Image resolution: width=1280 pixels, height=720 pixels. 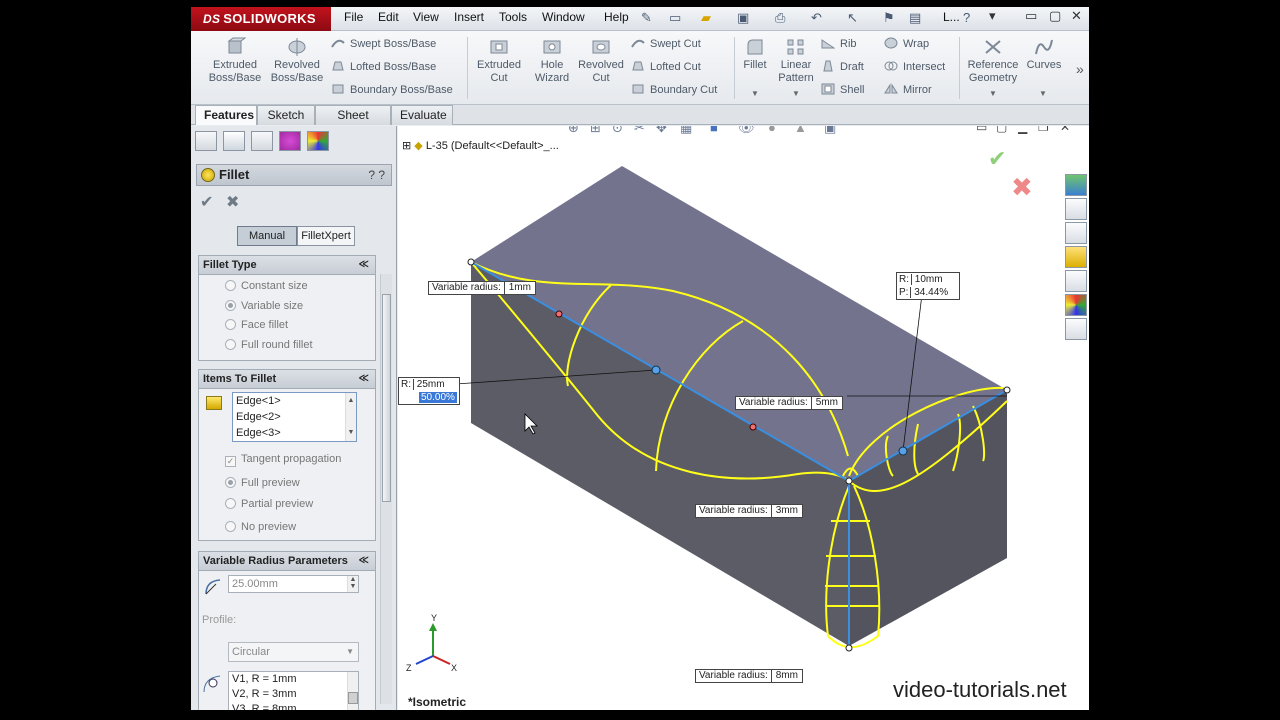 I want to click on help-icon: ? ?, so click(x=376, y=175).